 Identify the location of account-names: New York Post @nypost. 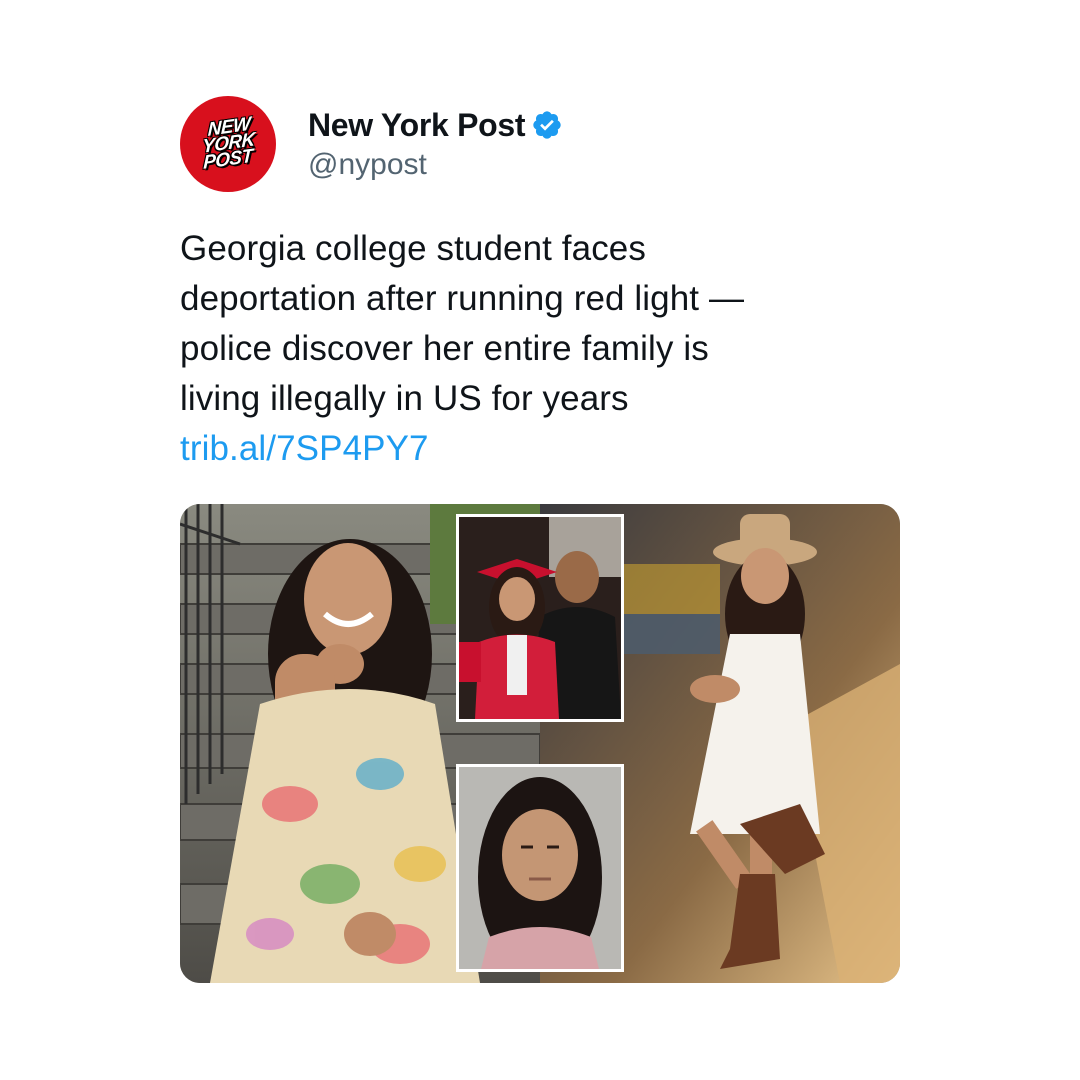
(435, 144).